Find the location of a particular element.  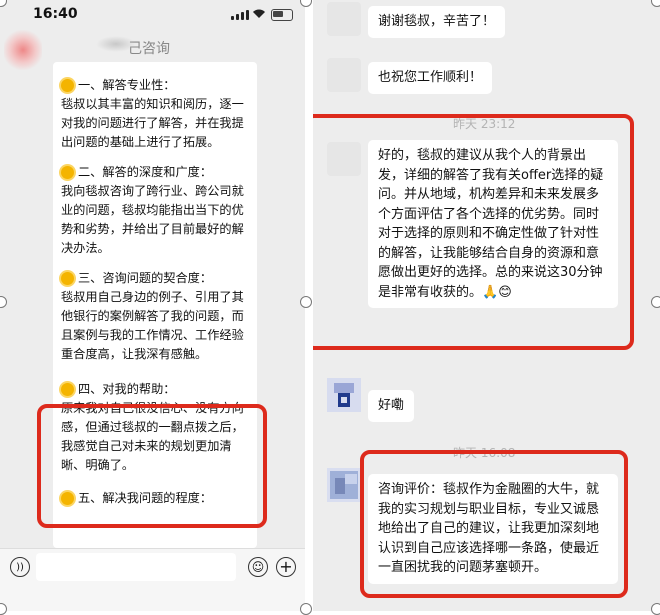

emoji-icon: ☺ is located at coordinates (258, 567).